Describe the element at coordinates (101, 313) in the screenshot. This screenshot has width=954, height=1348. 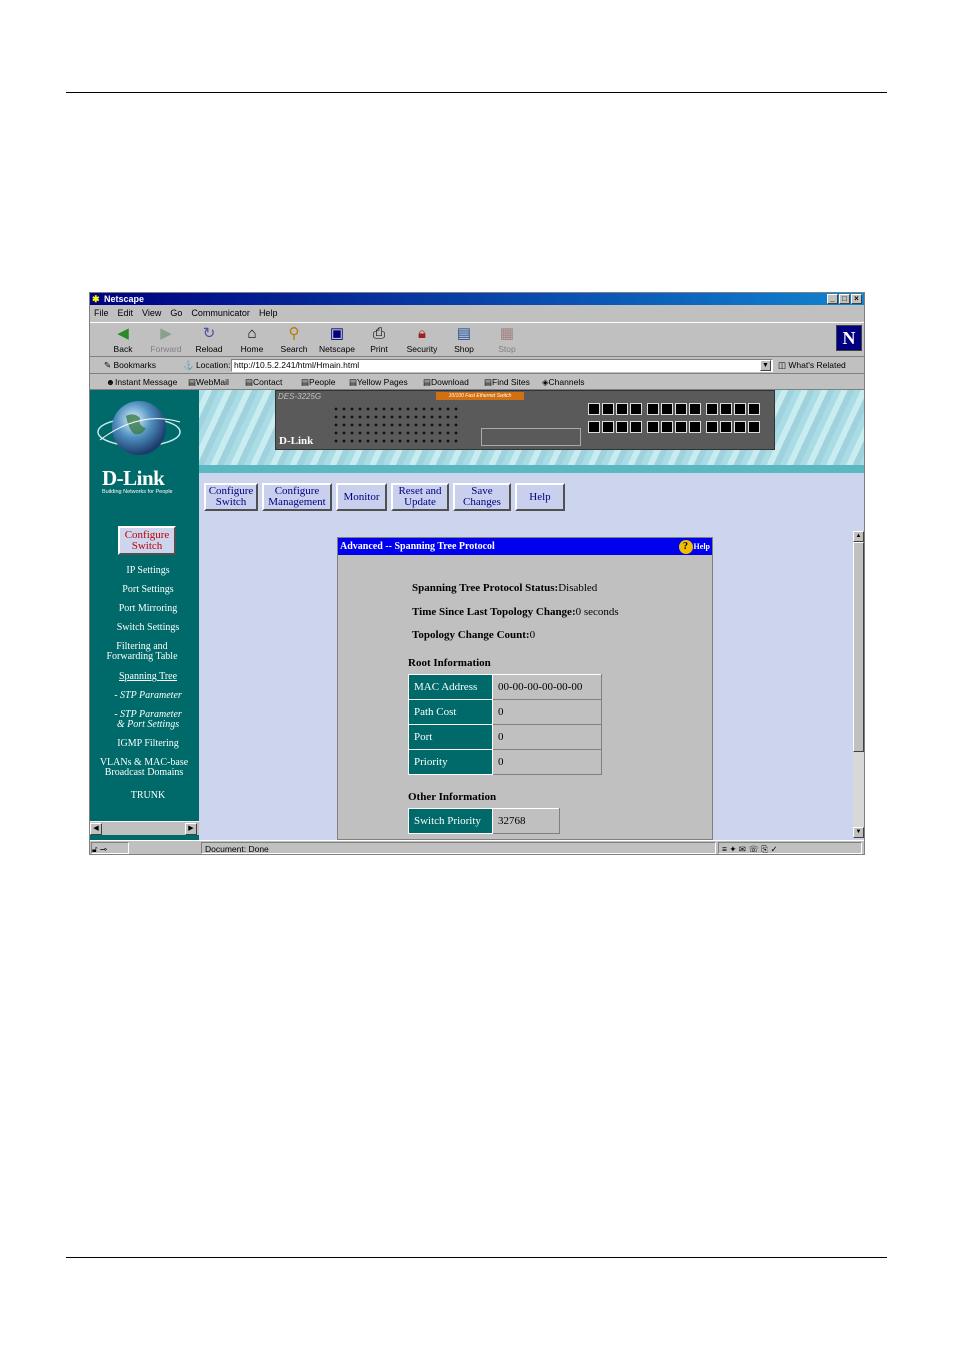
I see `menu-file: File` at that location.